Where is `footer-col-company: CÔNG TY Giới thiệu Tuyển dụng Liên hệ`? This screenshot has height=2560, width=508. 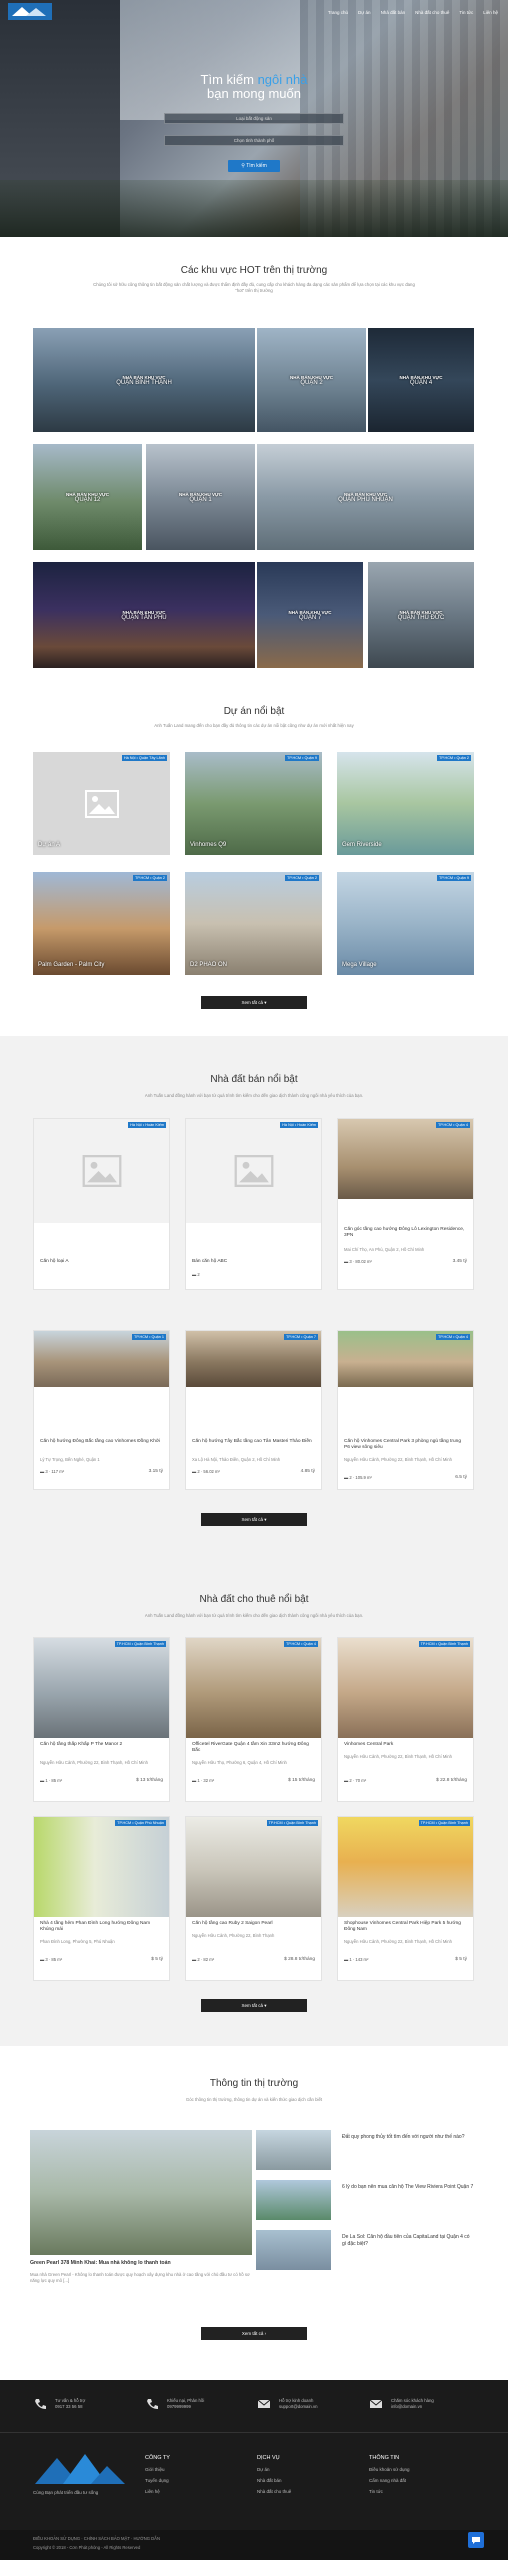
footer-col-company: CÔNG TY Giới thiệu Tuyển dụng Liên hệ is located at coordinates (157, 2477).